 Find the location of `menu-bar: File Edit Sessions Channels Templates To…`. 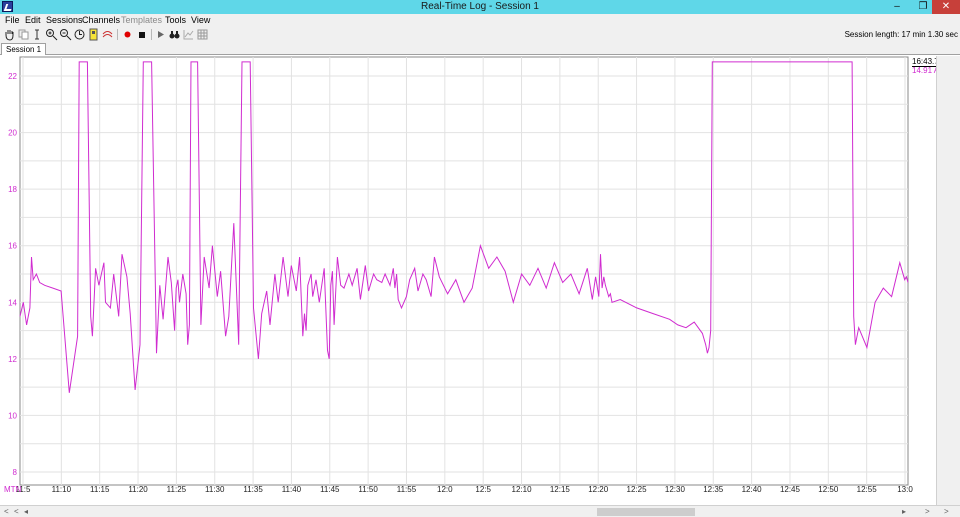

menu-bar: File Edit Sessions Channels Templates To… is located at coordinates (480, 20).